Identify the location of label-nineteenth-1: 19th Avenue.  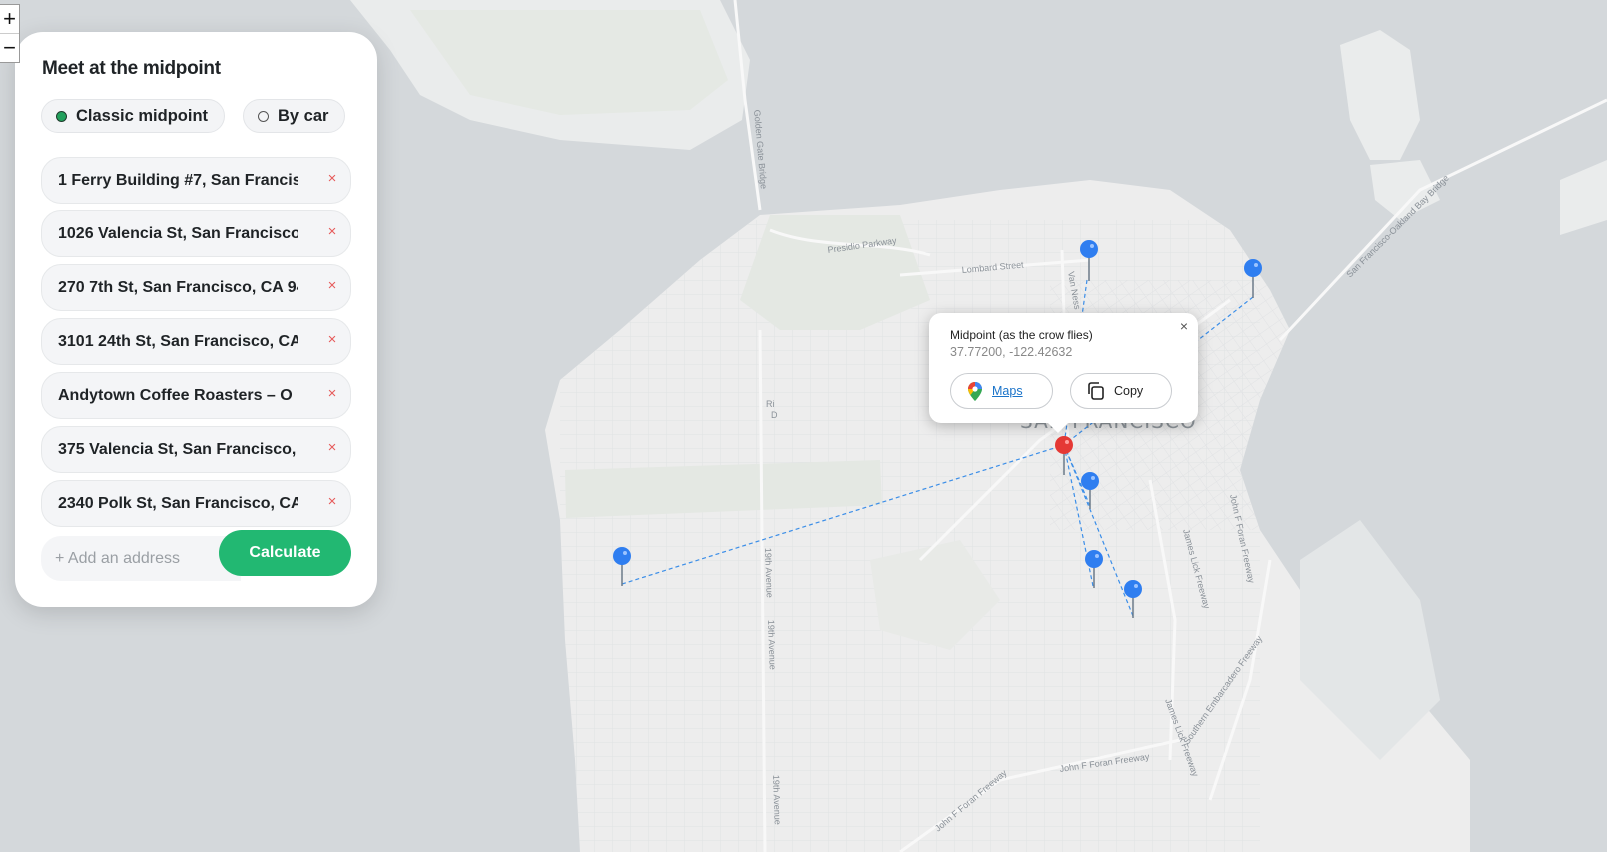
(769, 573).